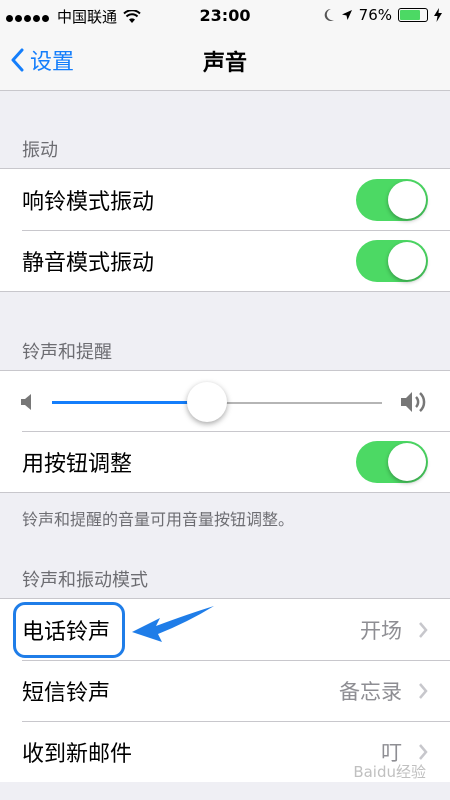  What do you see at coordinates (129, 402) in the screenshot?
I see `volume-track-filled` at bounding box center [129, 402].